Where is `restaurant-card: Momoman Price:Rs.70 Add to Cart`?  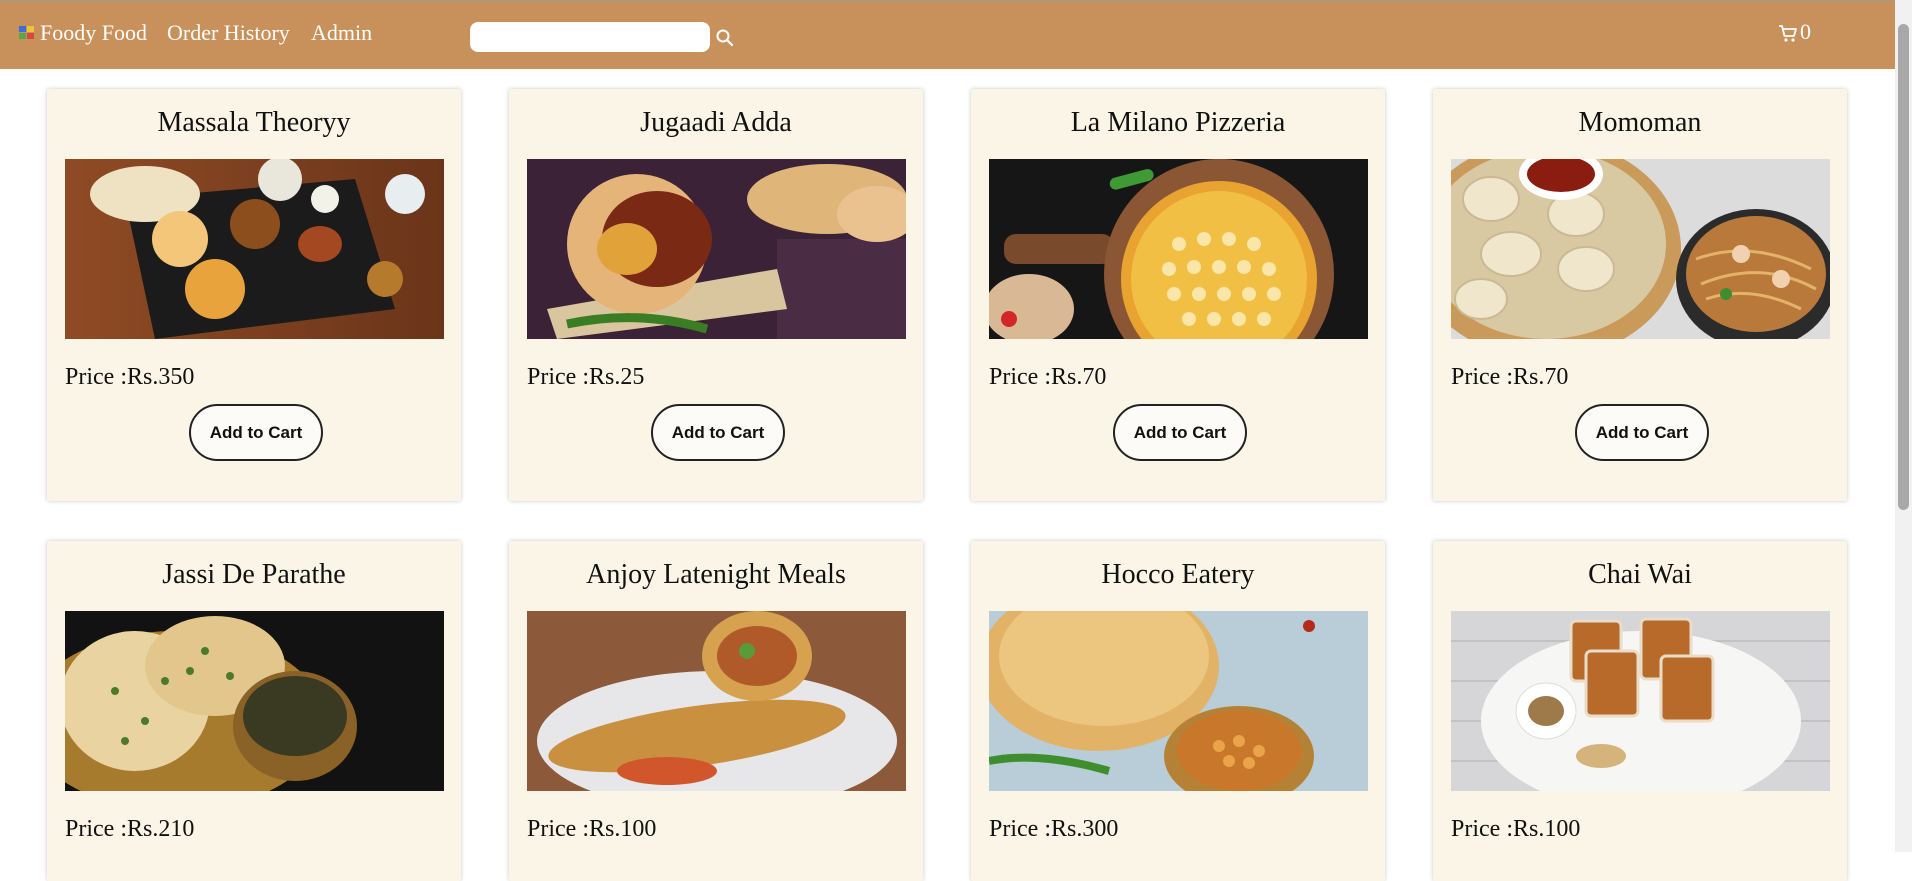
restaurant-card: Momoman Price:Rs.70 Add to Cart is located at coordinates (1640, 295).